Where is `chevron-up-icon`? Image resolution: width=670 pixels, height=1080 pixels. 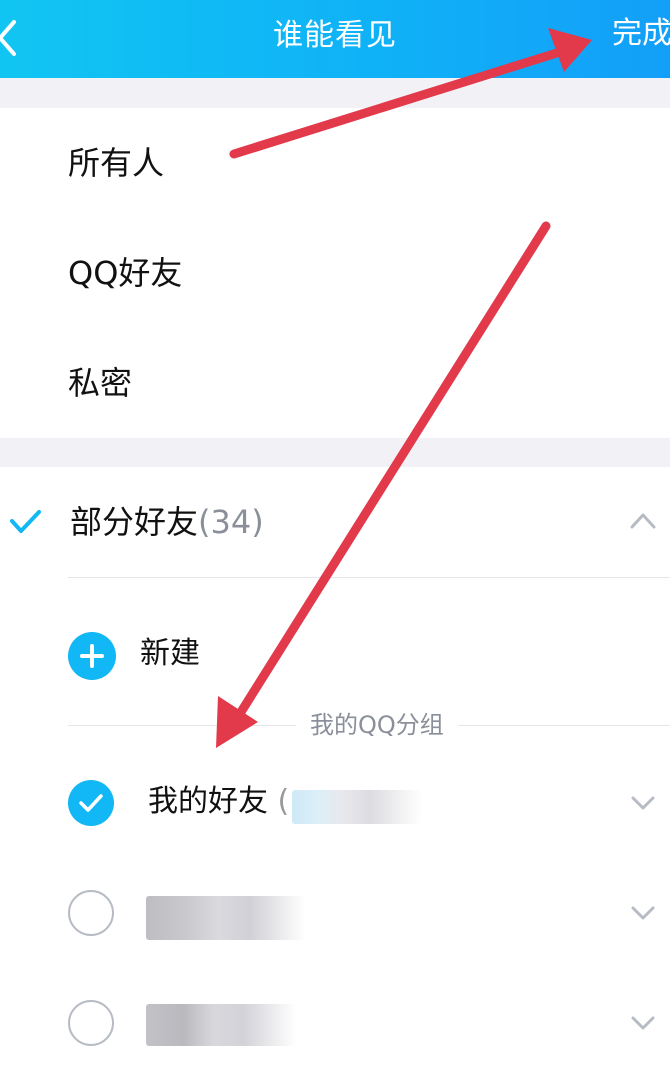
chevron-up-icon is located at coordinates (643, 520).